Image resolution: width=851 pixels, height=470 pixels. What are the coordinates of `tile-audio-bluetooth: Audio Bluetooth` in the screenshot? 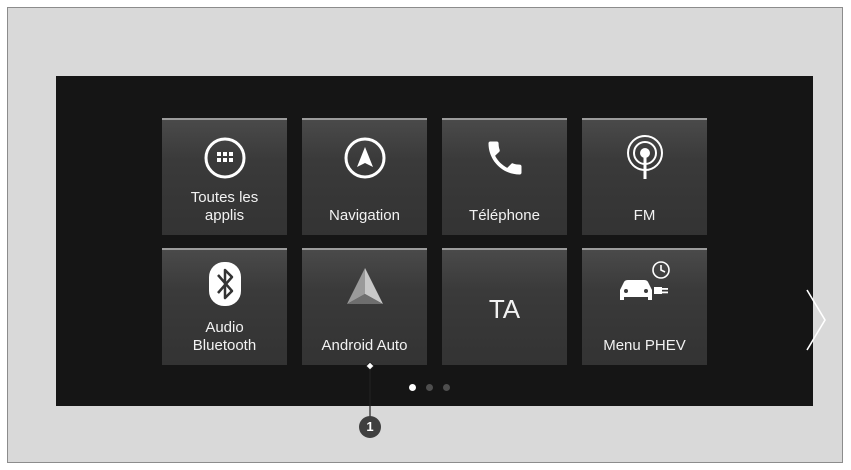 It's located at (224, 306).